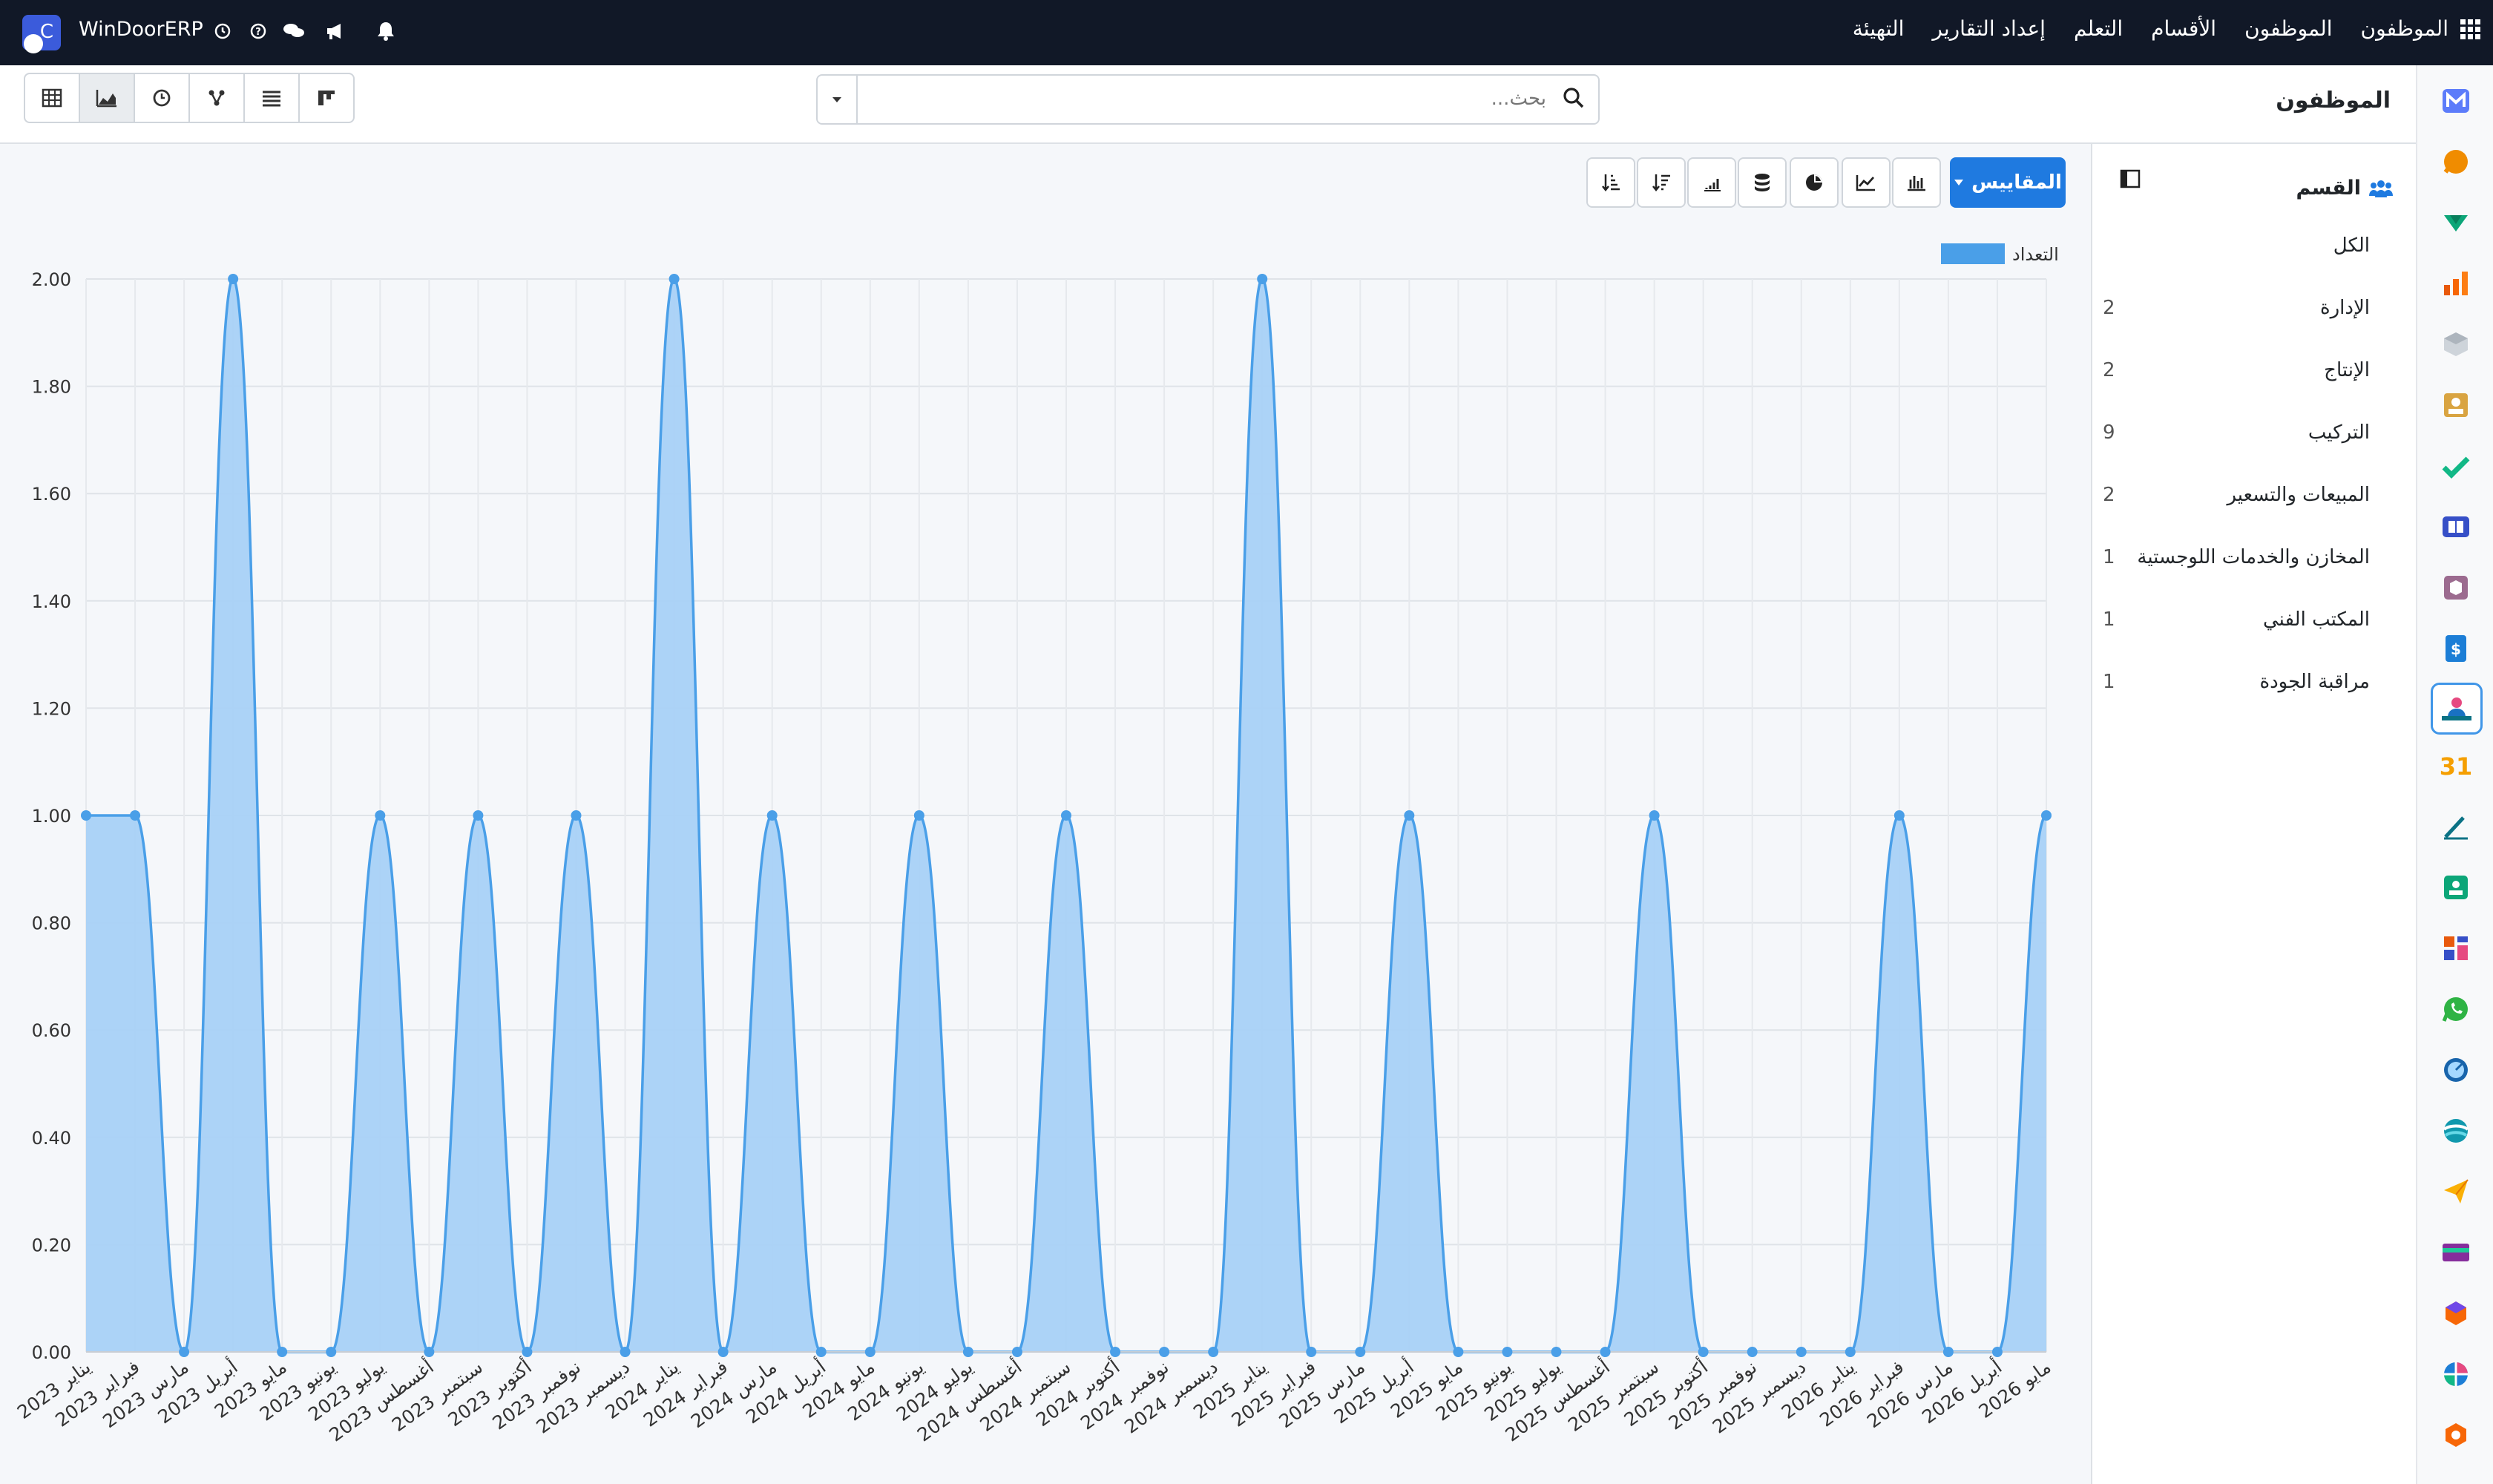 This screenshot has width=2493, height=1484. Describe the element at coordinates (2339, 432) in the screenshot. I see `category-label: التركيب` at that location.